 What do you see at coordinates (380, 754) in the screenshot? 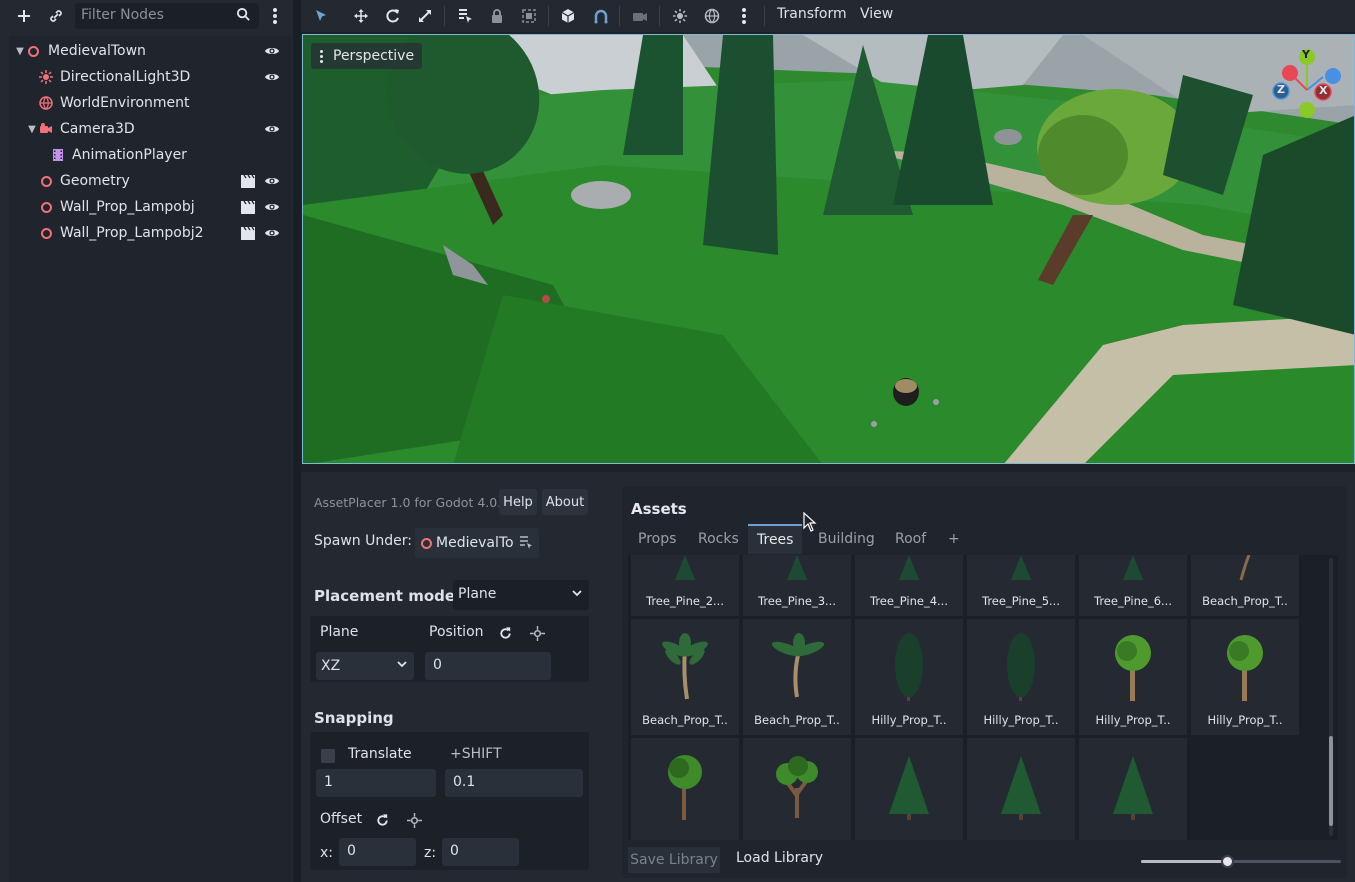
I see `translate-label: Translate` at bounding box center [380, 754].